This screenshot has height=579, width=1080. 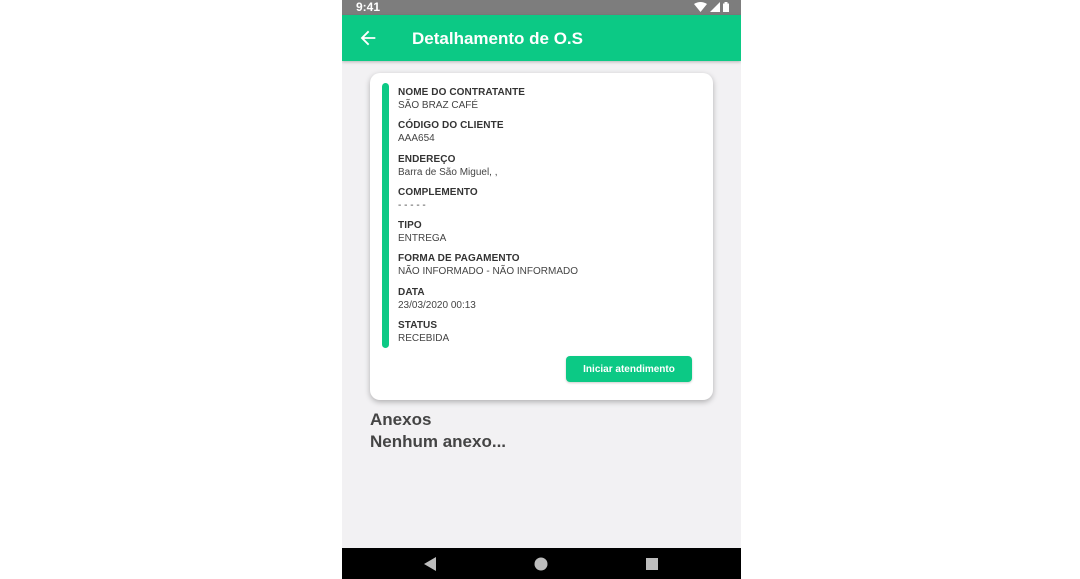 What do you see at coordinates (368, 38) in the screenshot?
I see `back-arrow-icon` at bounding box center [368, 38].